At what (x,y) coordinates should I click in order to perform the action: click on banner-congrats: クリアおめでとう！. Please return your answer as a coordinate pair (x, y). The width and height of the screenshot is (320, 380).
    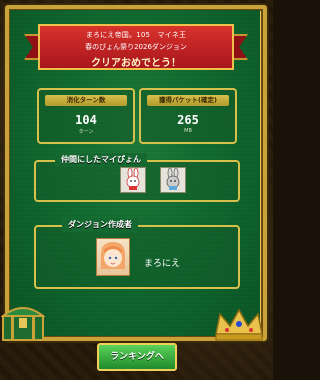
    Looking at the image, I should click on (136, 63).